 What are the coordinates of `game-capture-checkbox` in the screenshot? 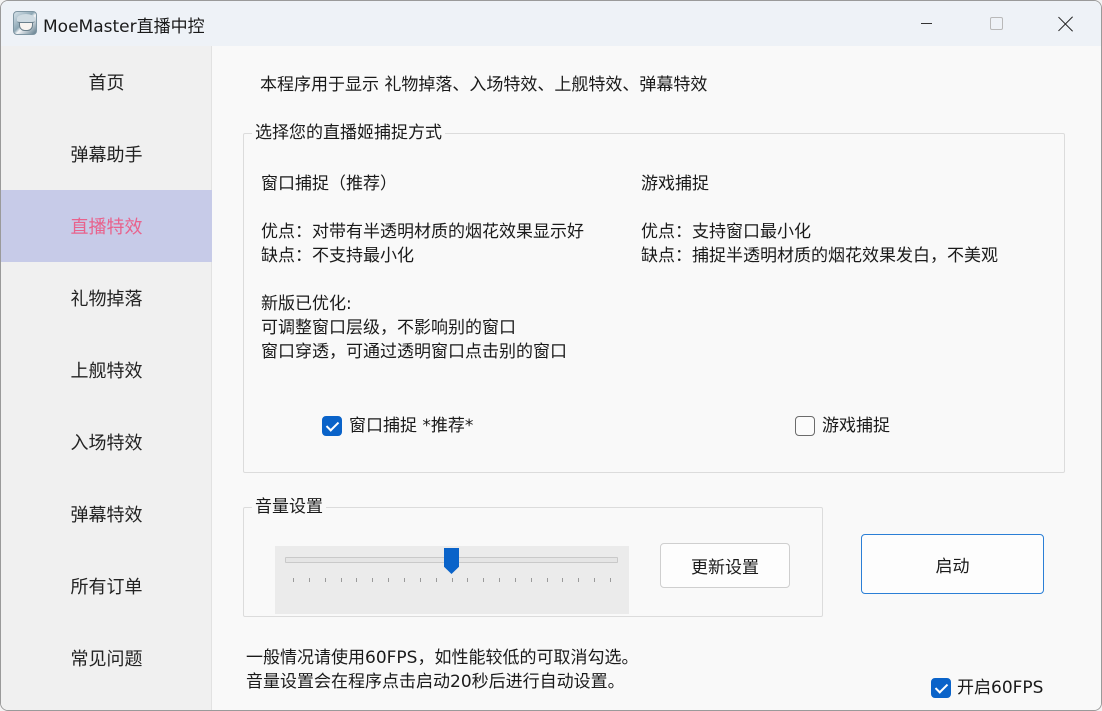 It's located at (805, 426).